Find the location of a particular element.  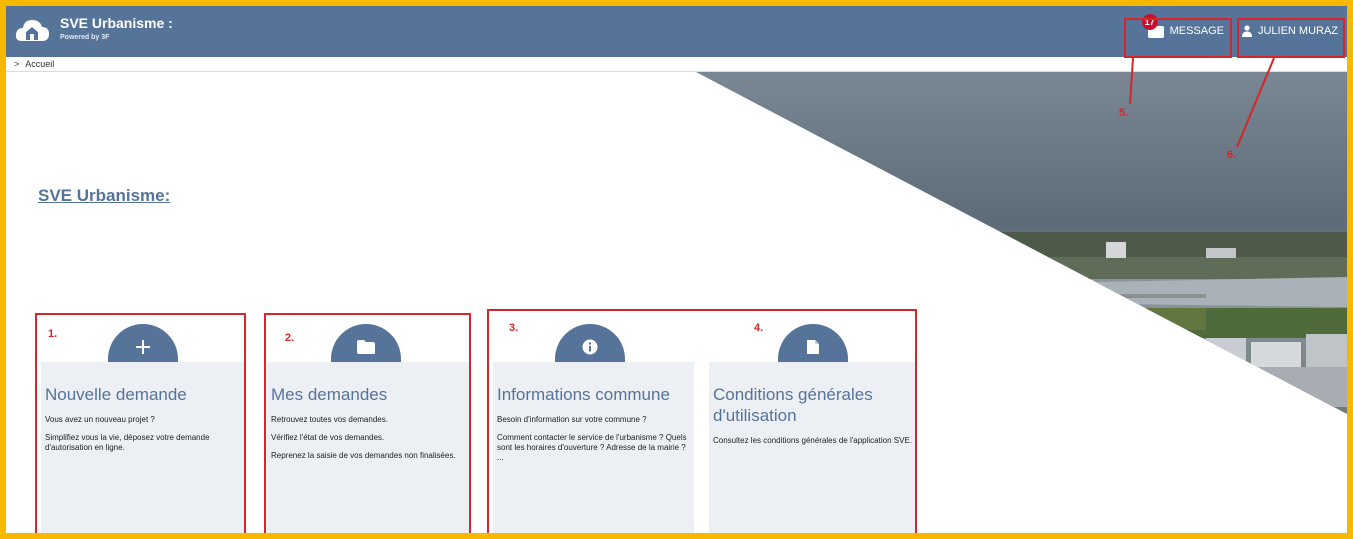

annotation-number-5: 5. is located at coordinates (1124, 113).